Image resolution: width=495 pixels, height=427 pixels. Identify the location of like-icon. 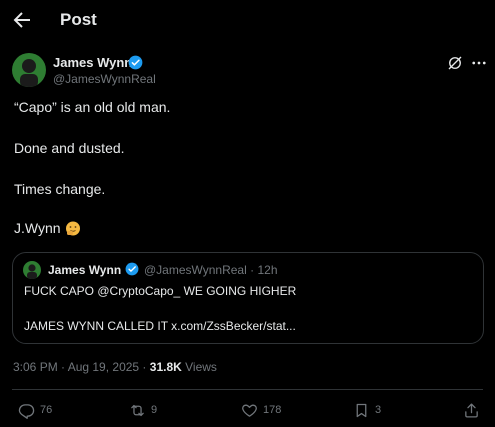
(249, 410).